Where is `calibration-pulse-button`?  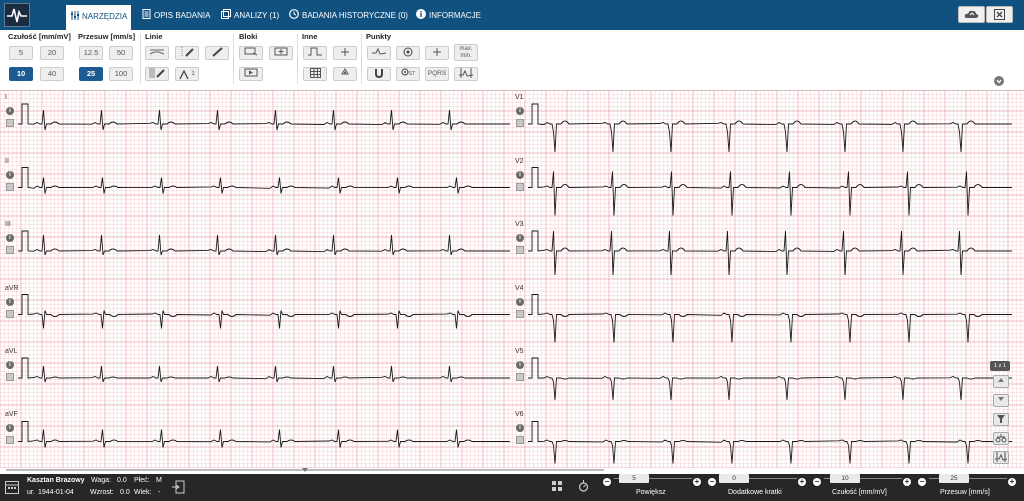
calibration-pulse-button is located at coordinates (315, 53).